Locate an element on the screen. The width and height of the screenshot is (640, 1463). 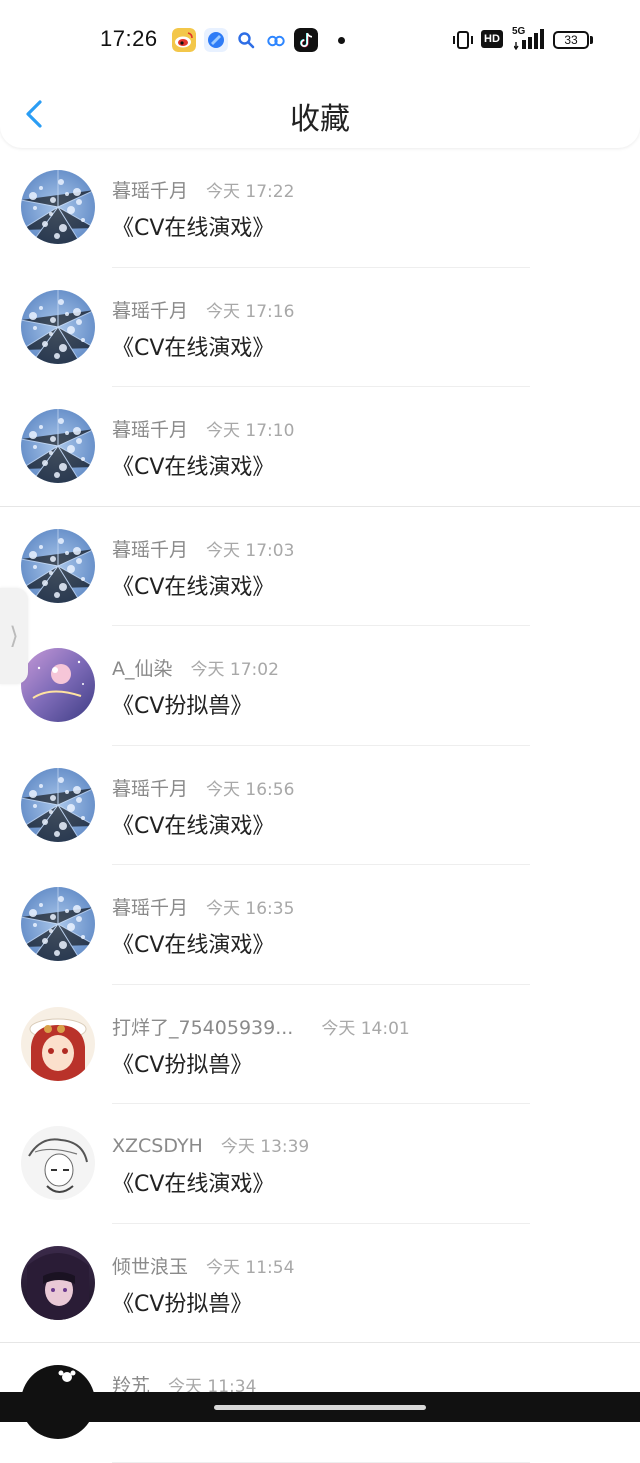
hd-badge: HD is located at coordinates (492, 39).